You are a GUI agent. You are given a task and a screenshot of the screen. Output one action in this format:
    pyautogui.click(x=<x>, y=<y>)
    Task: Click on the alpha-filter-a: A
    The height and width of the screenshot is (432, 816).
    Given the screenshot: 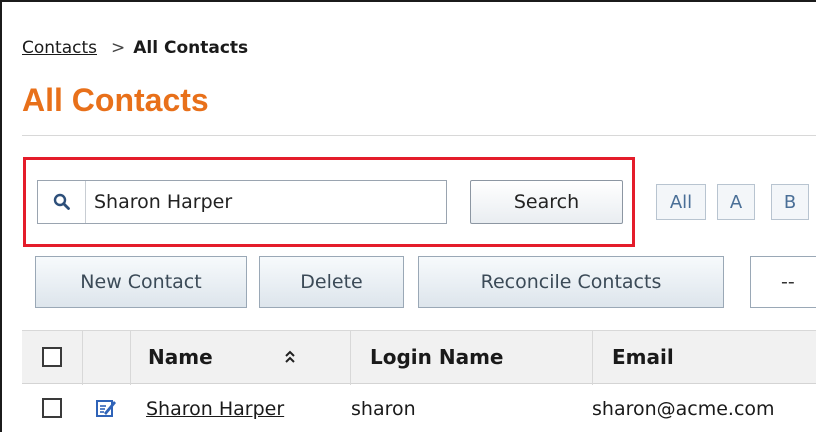 What is the action you would take?
    pyautogui.click(x=736, y=202)
    